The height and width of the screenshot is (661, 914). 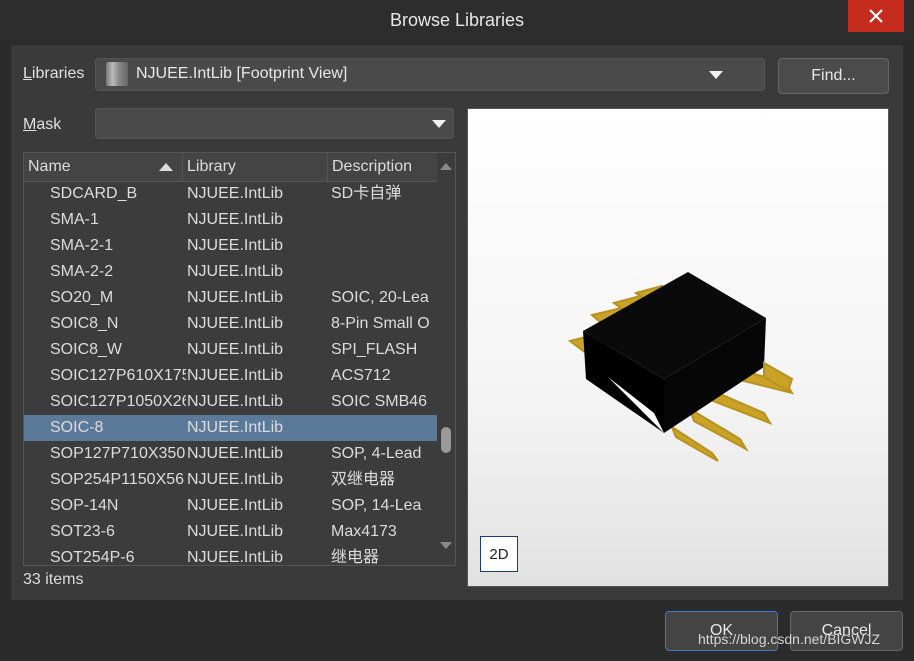 What do you see at coordinates (274, 123) in the screenshot?
I see `mask-input` at bounding box center [274, 123].